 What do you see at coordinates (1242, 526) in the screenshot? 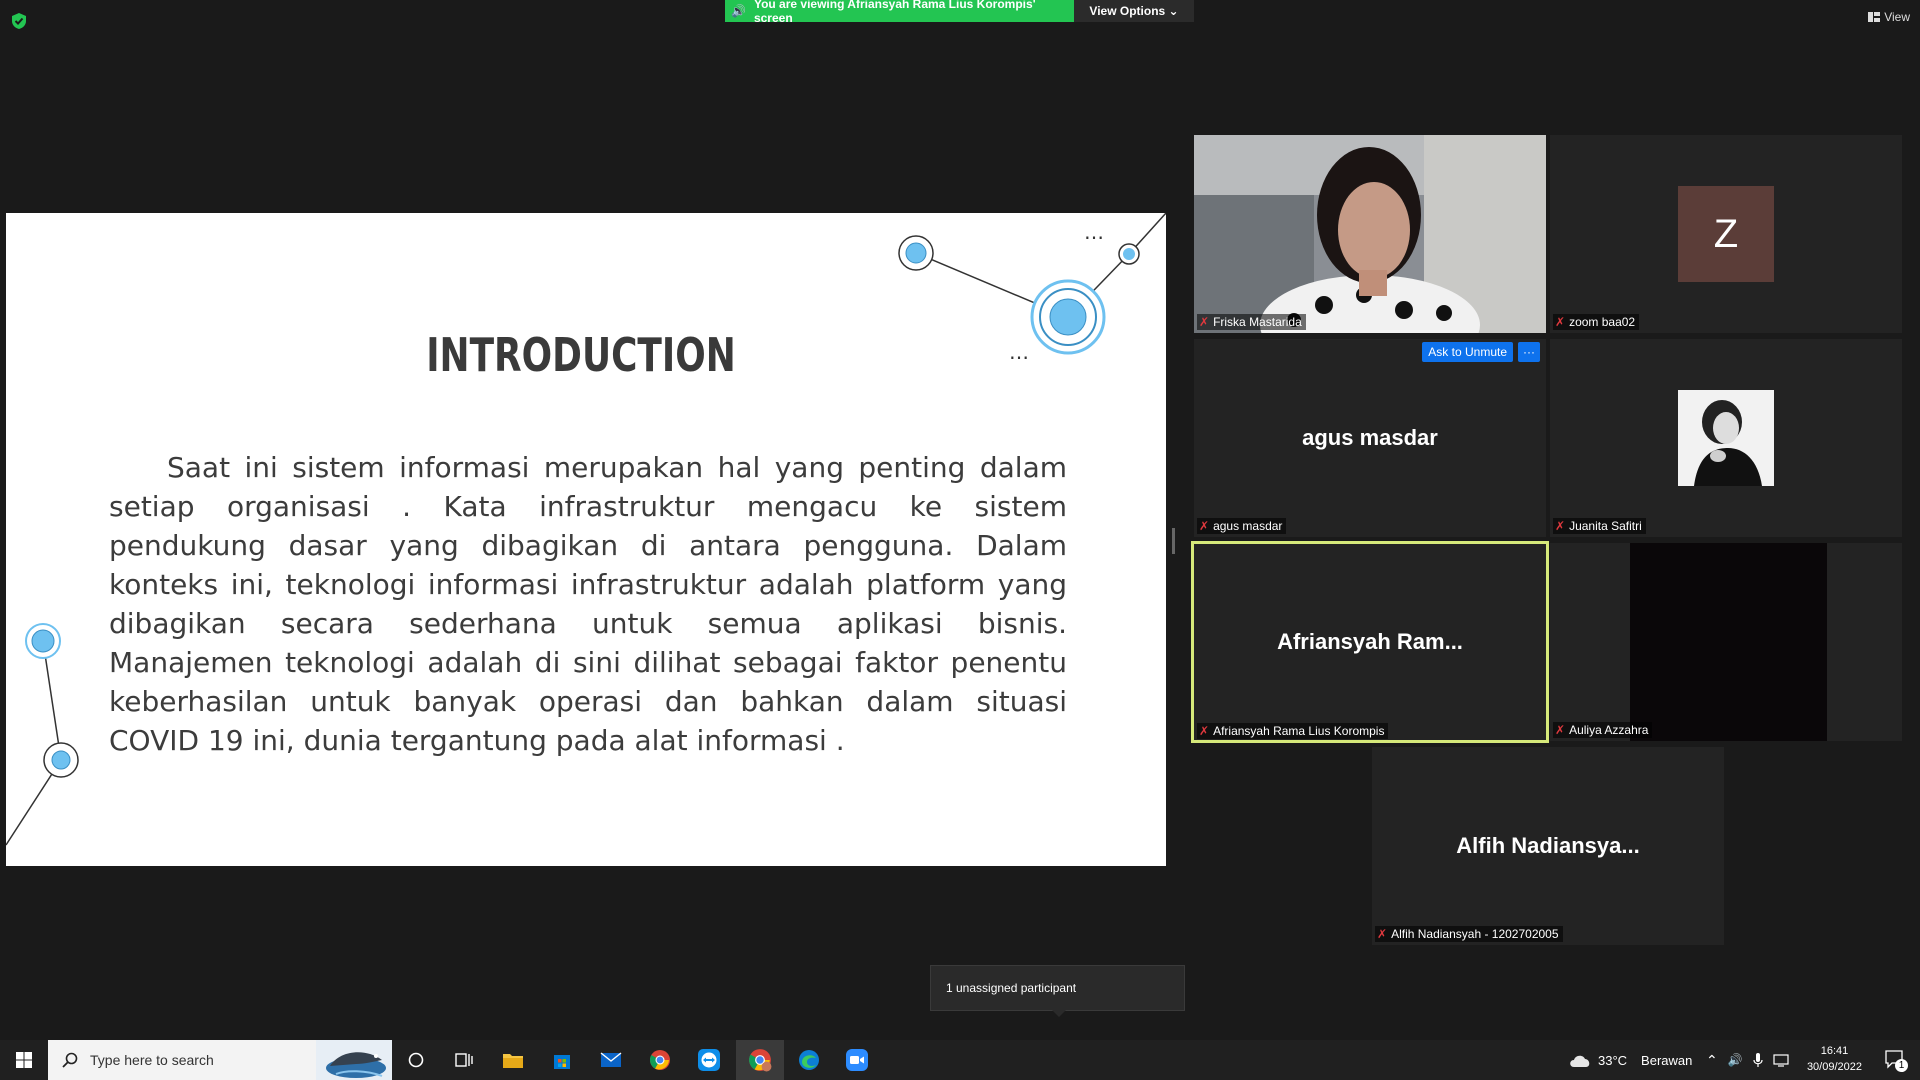
I see `participant-name-label: ✗ agus masdar` at bounding box center [1242, 526].